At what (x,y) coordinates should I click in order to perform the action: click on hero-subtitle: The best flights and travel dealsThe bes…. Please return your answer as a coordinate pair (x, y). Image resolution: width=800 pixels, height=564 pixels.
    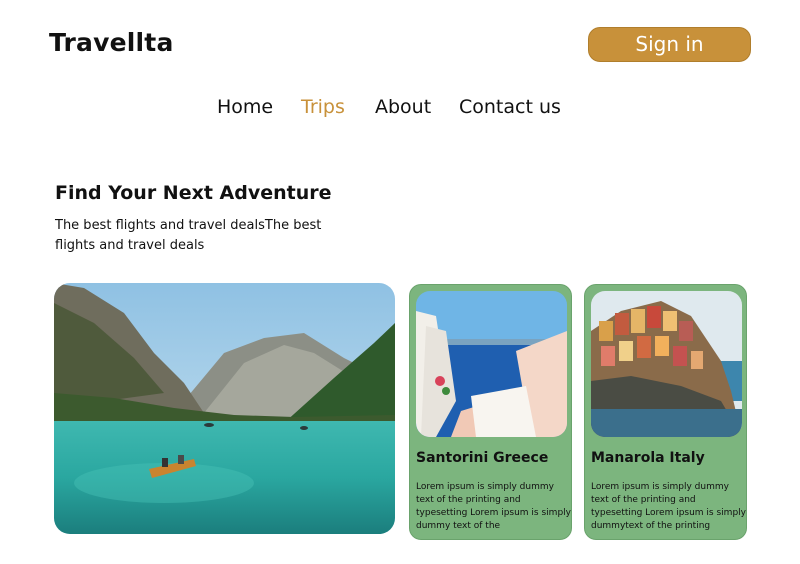
    Looking at the image, I should click on (188, 235).